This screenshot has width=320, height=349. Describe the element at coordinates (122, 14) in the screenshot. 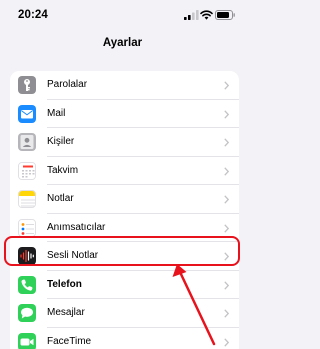

I see `status-bar: 20:24` at that location.